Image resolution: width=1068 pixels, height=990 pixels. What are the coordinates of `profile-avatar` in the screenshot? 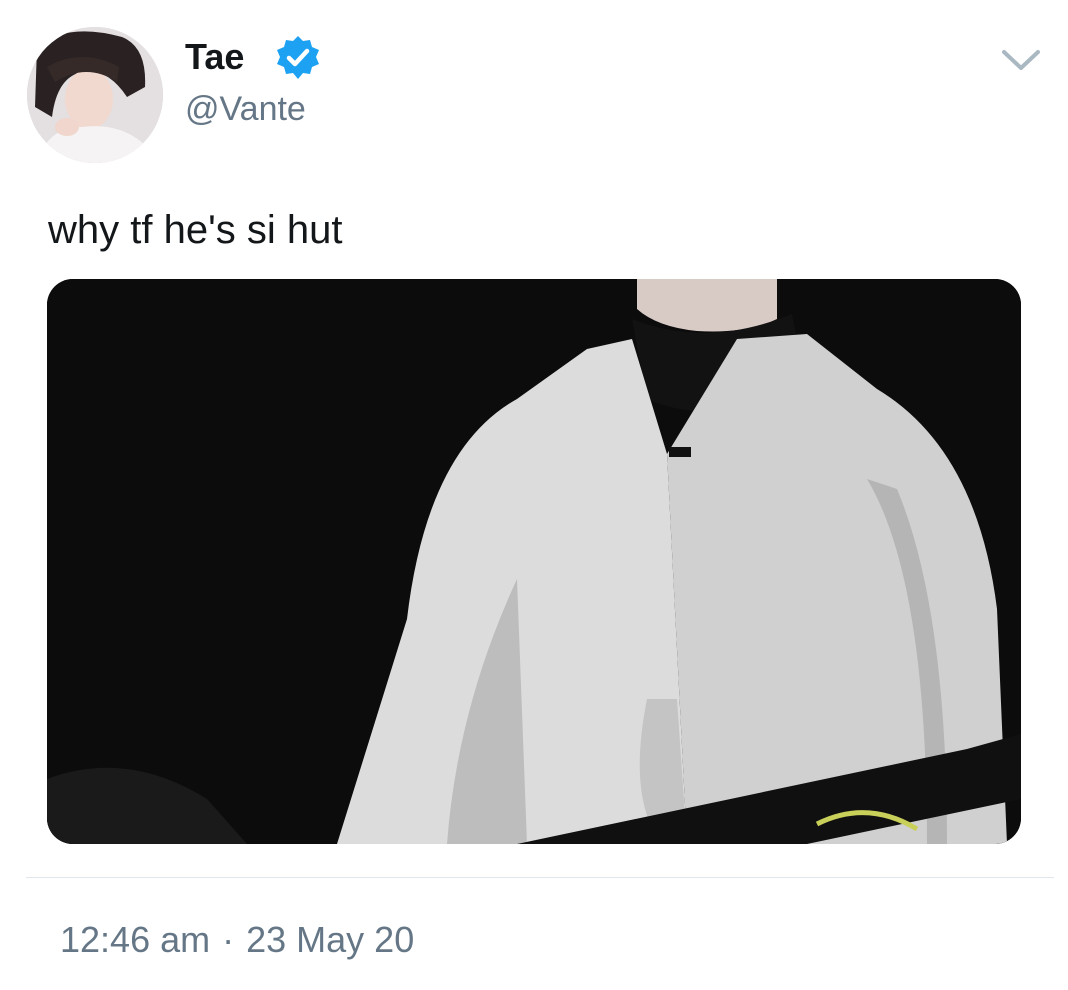 It's located at (95, 95).